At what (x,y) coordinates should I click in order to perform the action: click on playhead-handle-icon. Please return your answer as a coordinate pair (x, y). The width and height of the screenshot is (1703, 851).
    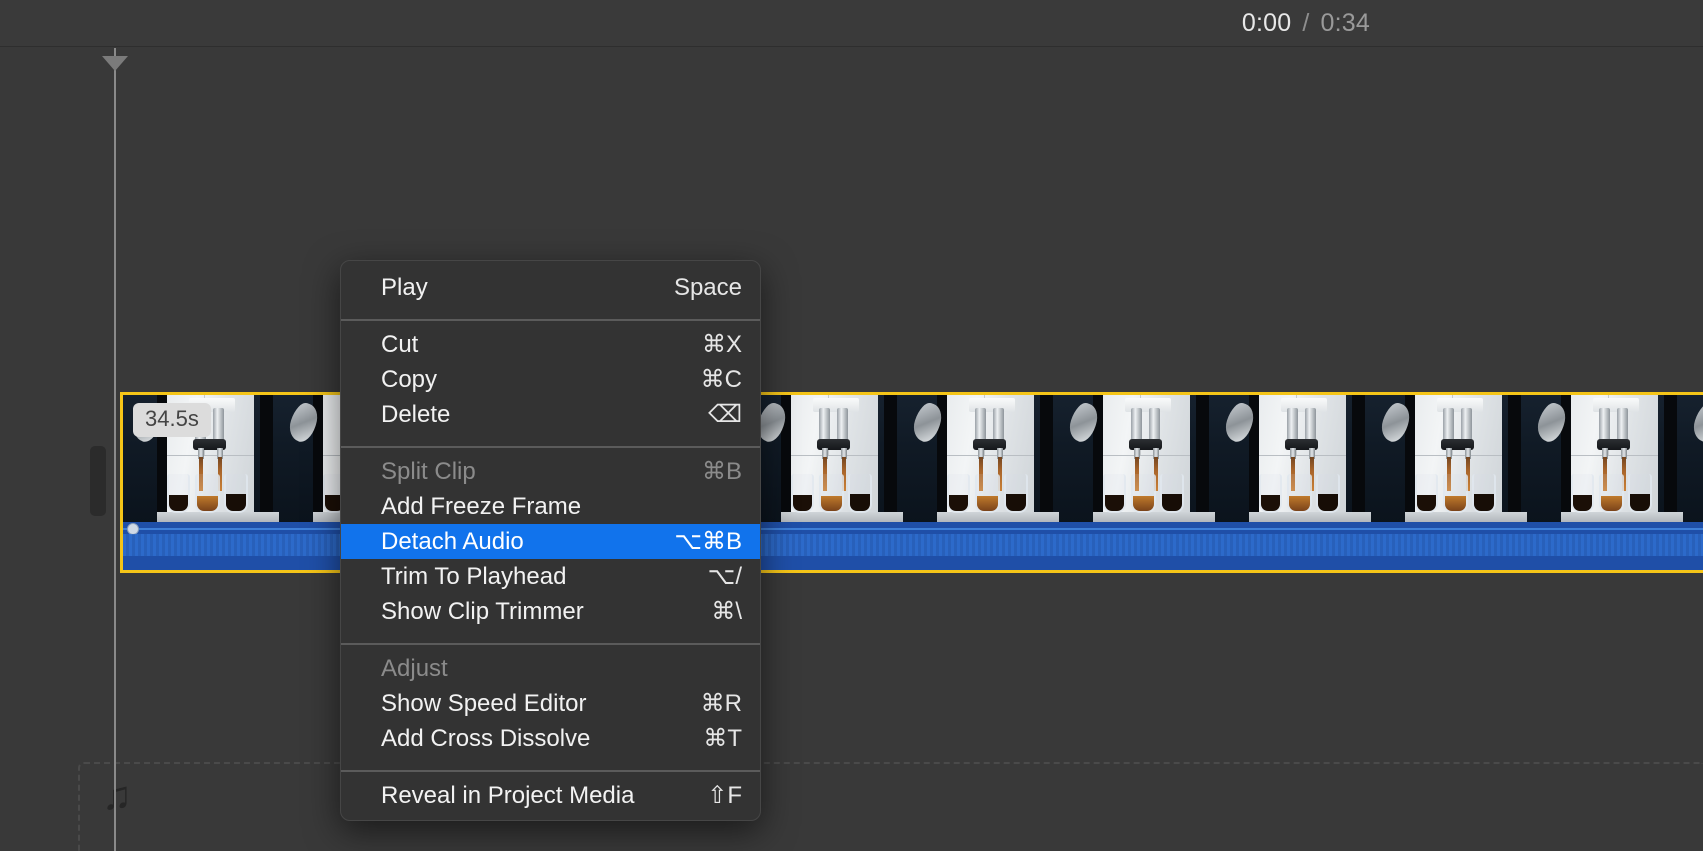
    Looking at the image, I should click on (115, 63).